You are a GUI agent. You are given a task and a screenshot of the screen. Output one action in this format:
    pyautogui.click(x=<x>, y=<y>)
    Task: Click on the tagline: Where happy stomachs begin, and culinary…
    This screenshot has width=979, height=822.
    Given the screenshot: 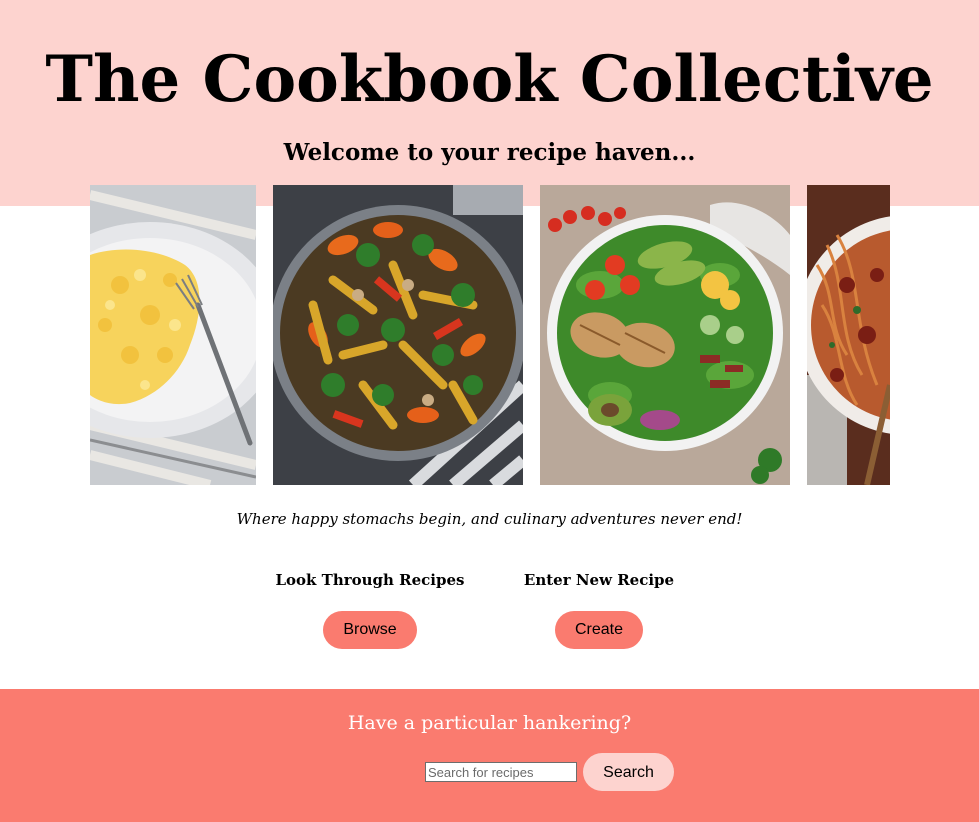 What is the action you would take?
    pyautogui.click(x=489, y=519)
    